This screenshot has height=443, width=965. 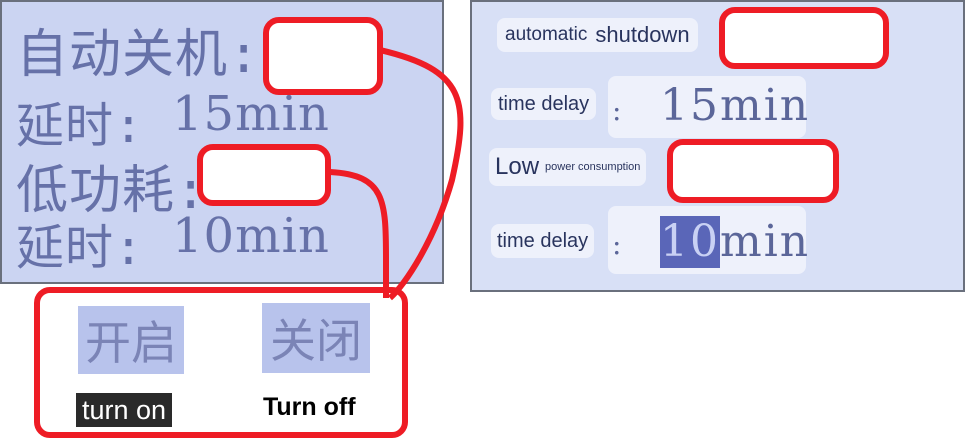 I want to click on low-power-value-box-cn, so click(x=264, y=175).